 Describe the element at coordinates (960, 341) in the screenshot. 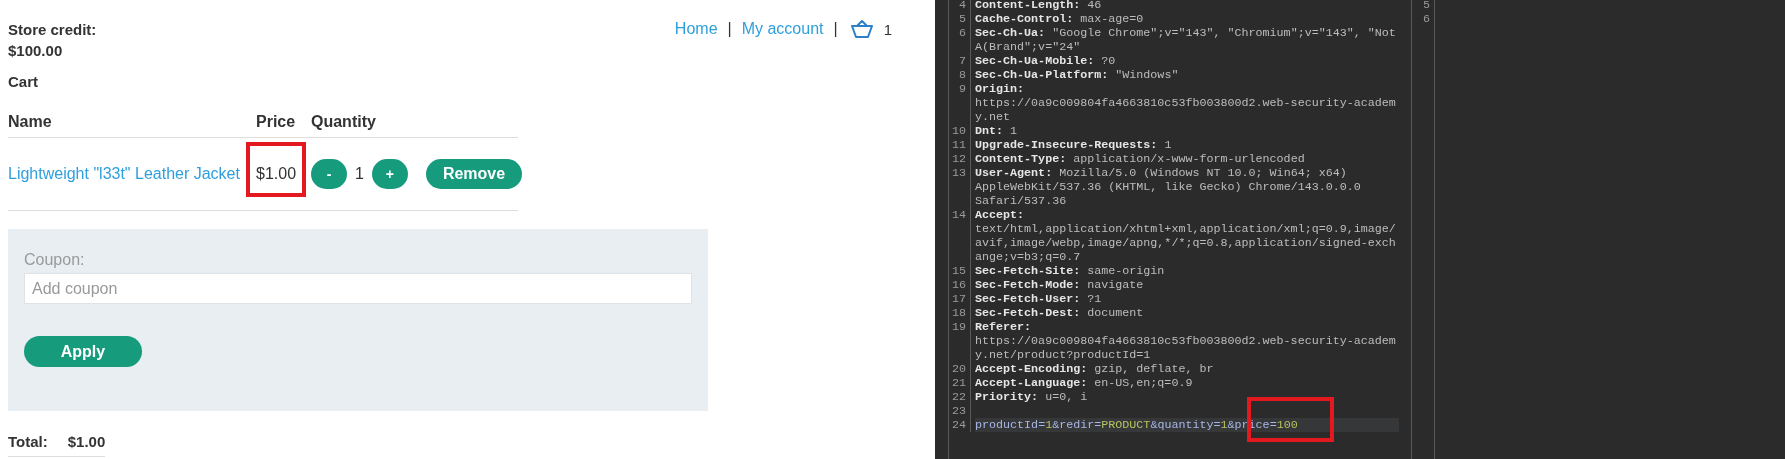

I see `line-number: 19` at that location.